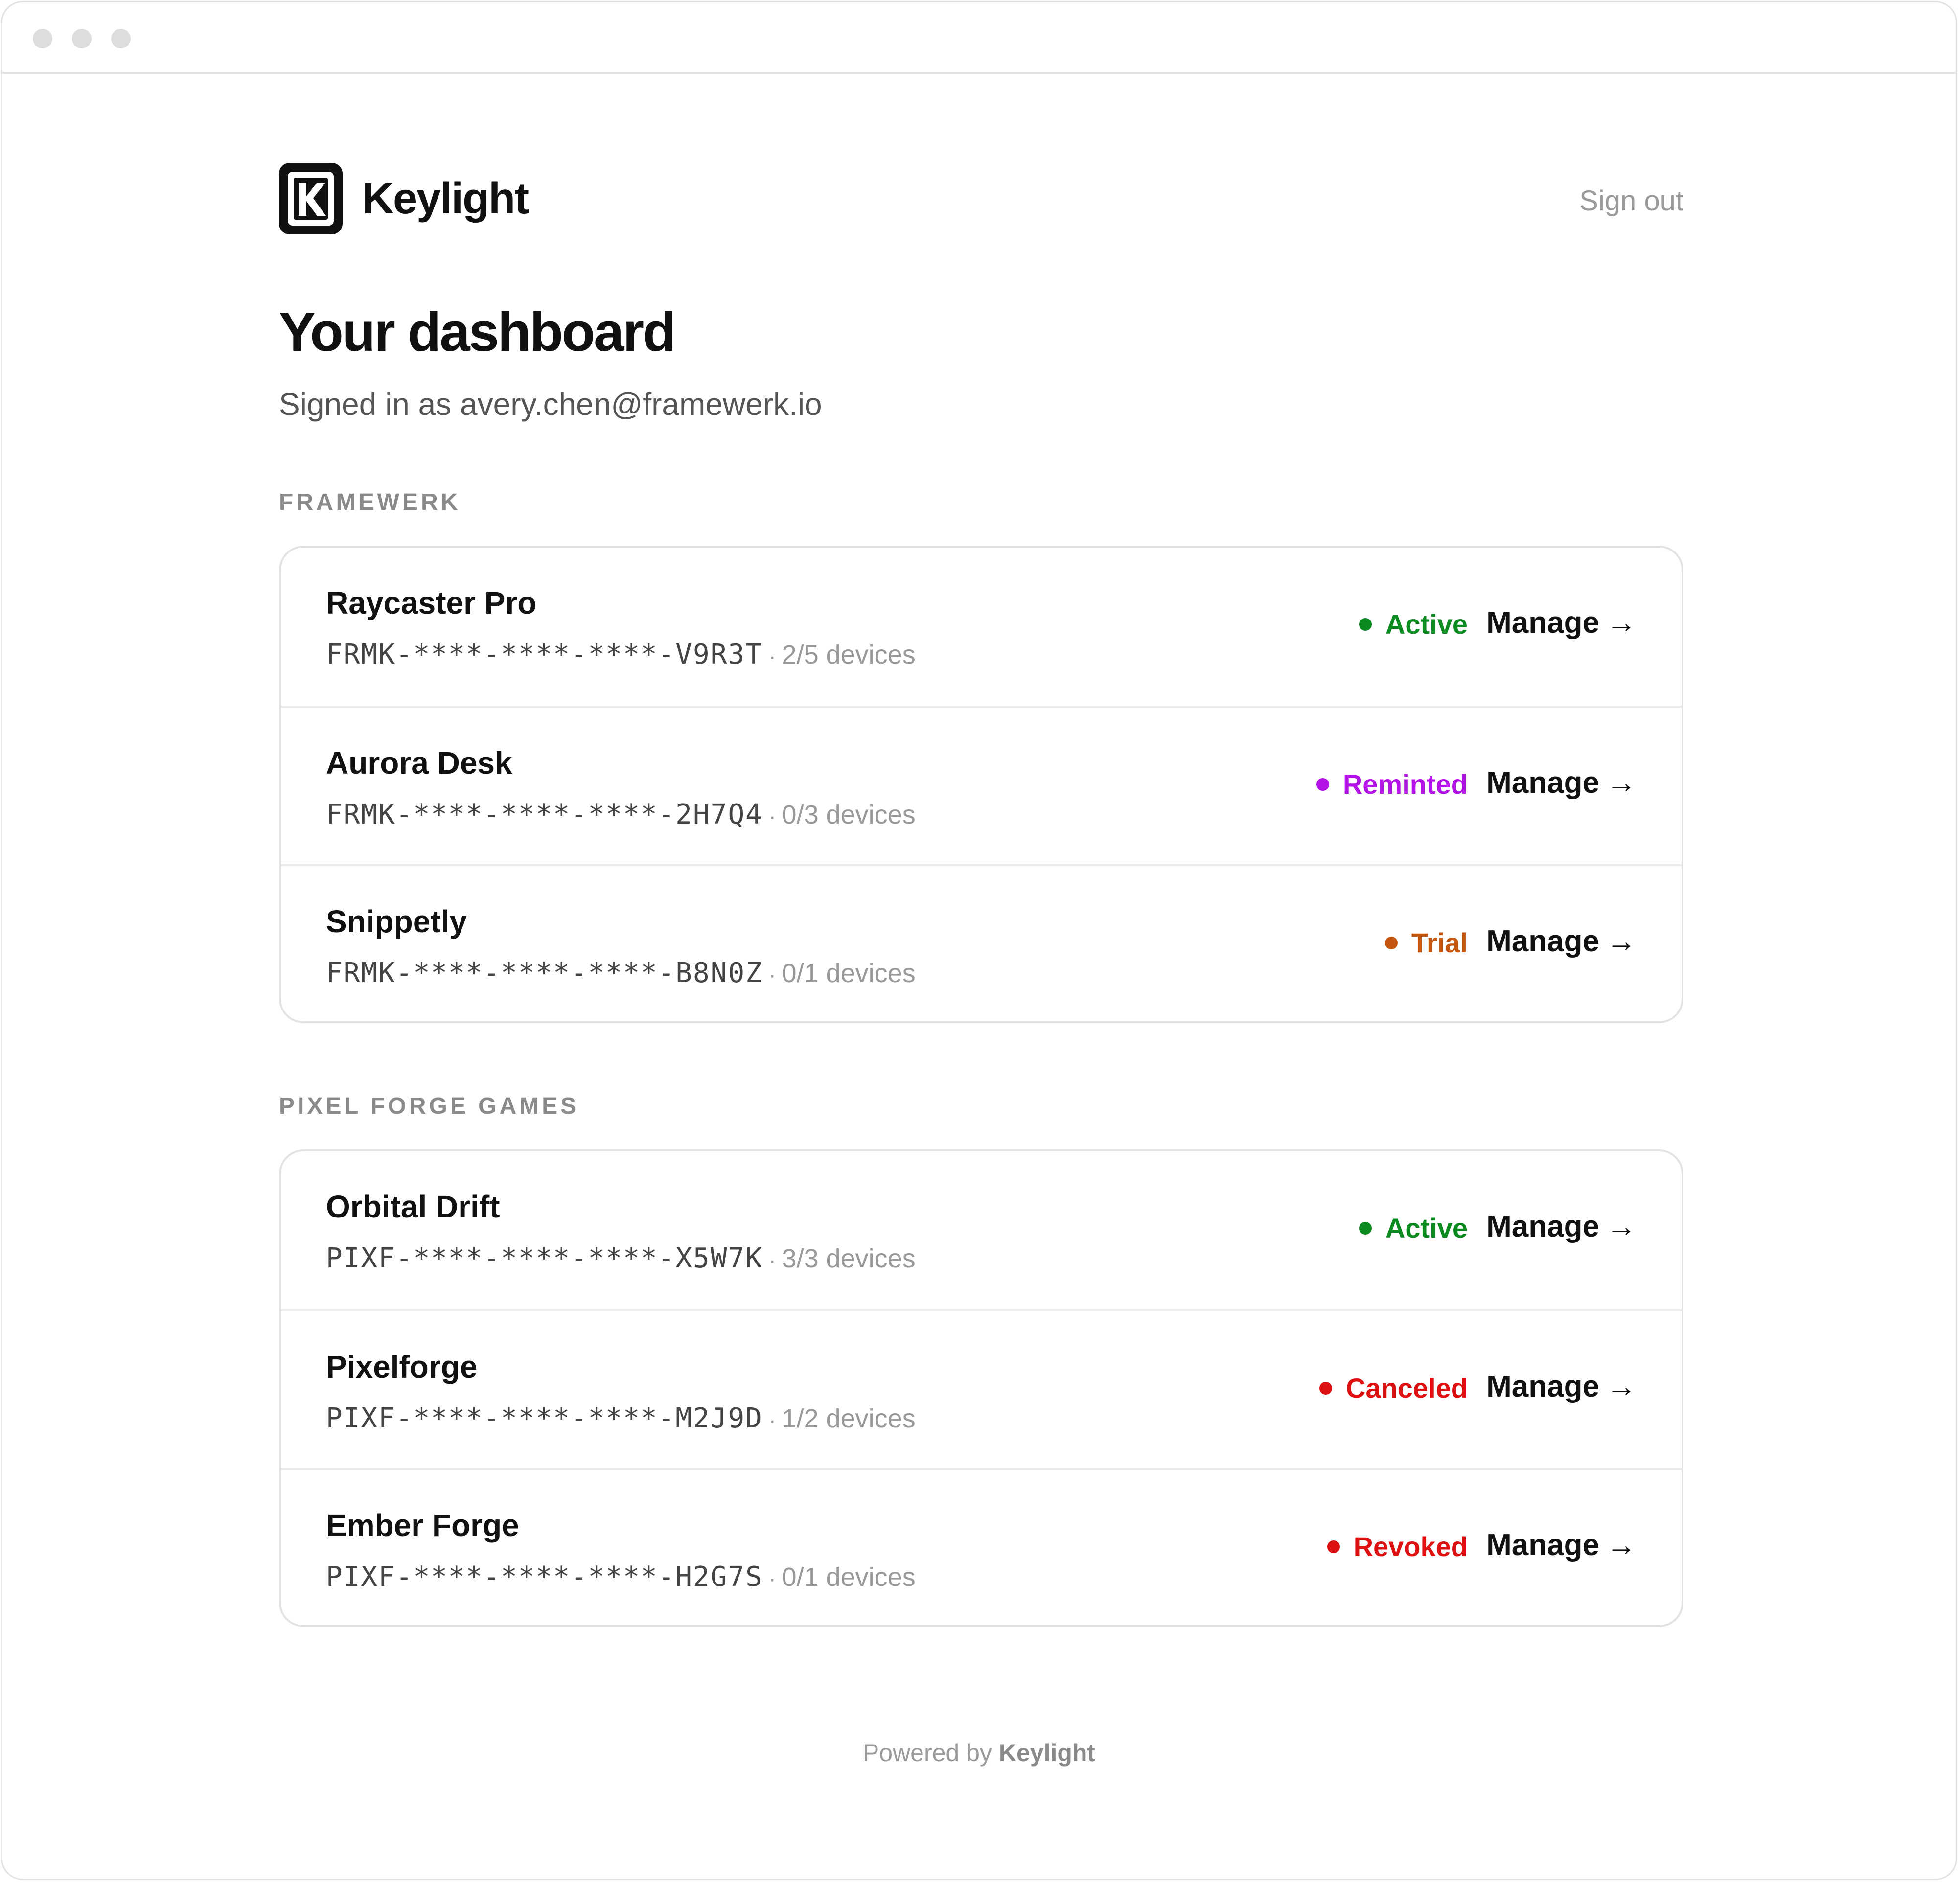 The image size is (1960, 1883). I want to click on window-titlebar, so click(979, 38).